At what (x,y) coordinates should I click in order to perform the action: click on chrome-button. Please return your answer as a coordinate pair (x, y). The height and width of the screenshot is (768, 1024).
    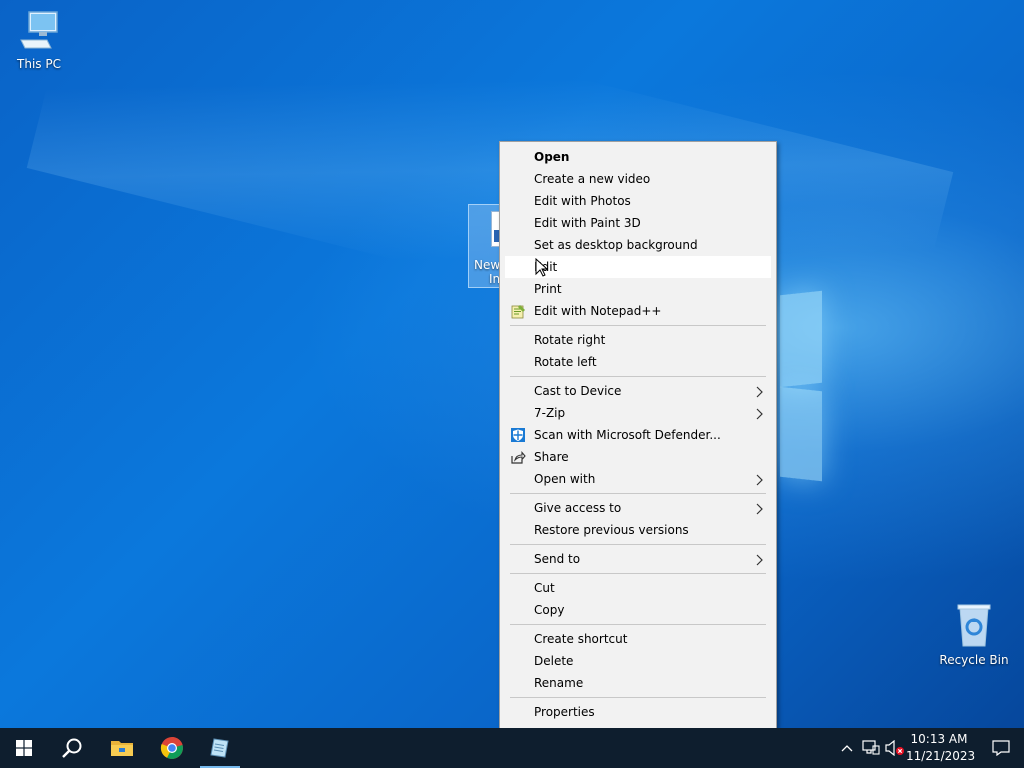
    Looking at the image, I should click on (172, 748).